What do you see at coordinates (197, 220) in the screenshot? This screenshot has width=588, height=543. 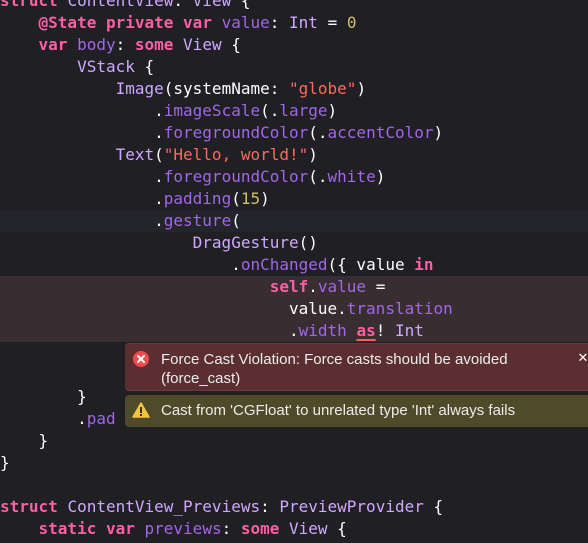 I see `code-token: gesture` at bounding box center [197, 220].